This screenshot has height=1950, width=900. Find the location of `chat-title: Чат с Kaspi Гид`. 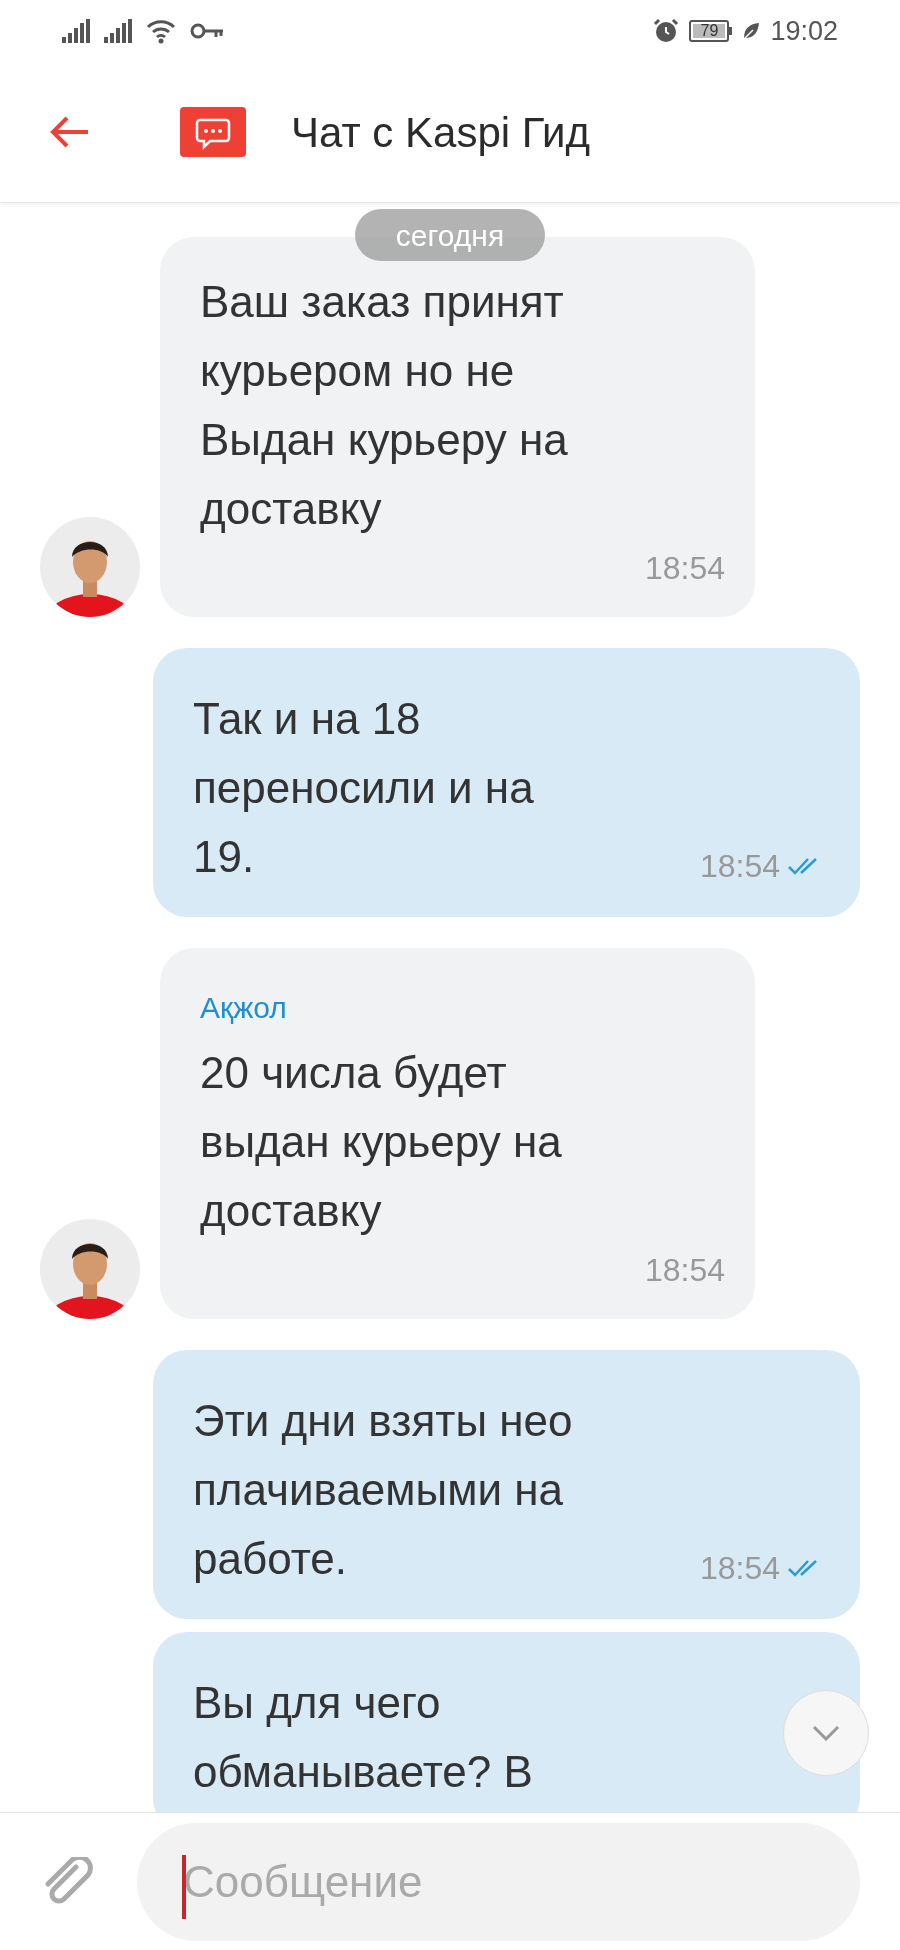

chat-title: Чат с Kaspi Гид is located at coordinates (441, 132).